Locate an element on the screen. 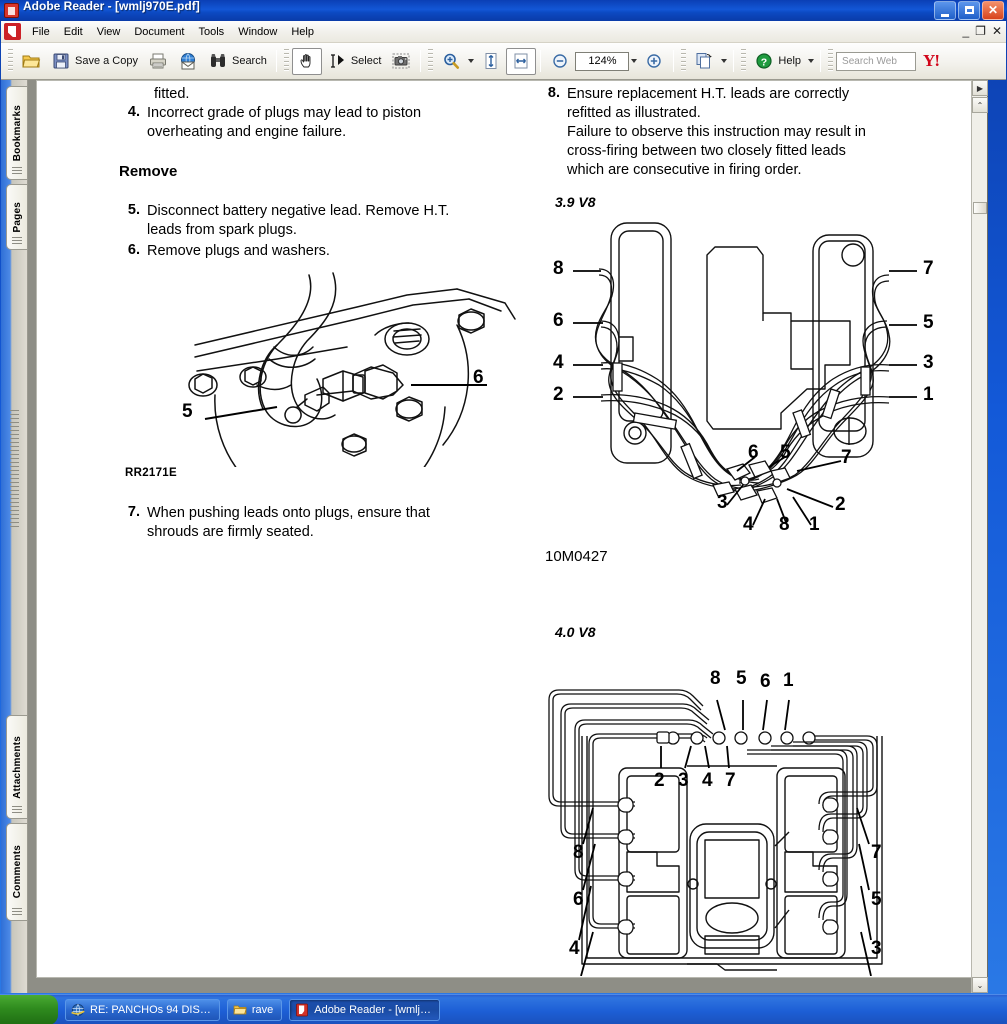 Image resolution: width=1007 pixels, height=1024 pixels. zoom-level-dropdown-caret is located at coordinates (634, 61).